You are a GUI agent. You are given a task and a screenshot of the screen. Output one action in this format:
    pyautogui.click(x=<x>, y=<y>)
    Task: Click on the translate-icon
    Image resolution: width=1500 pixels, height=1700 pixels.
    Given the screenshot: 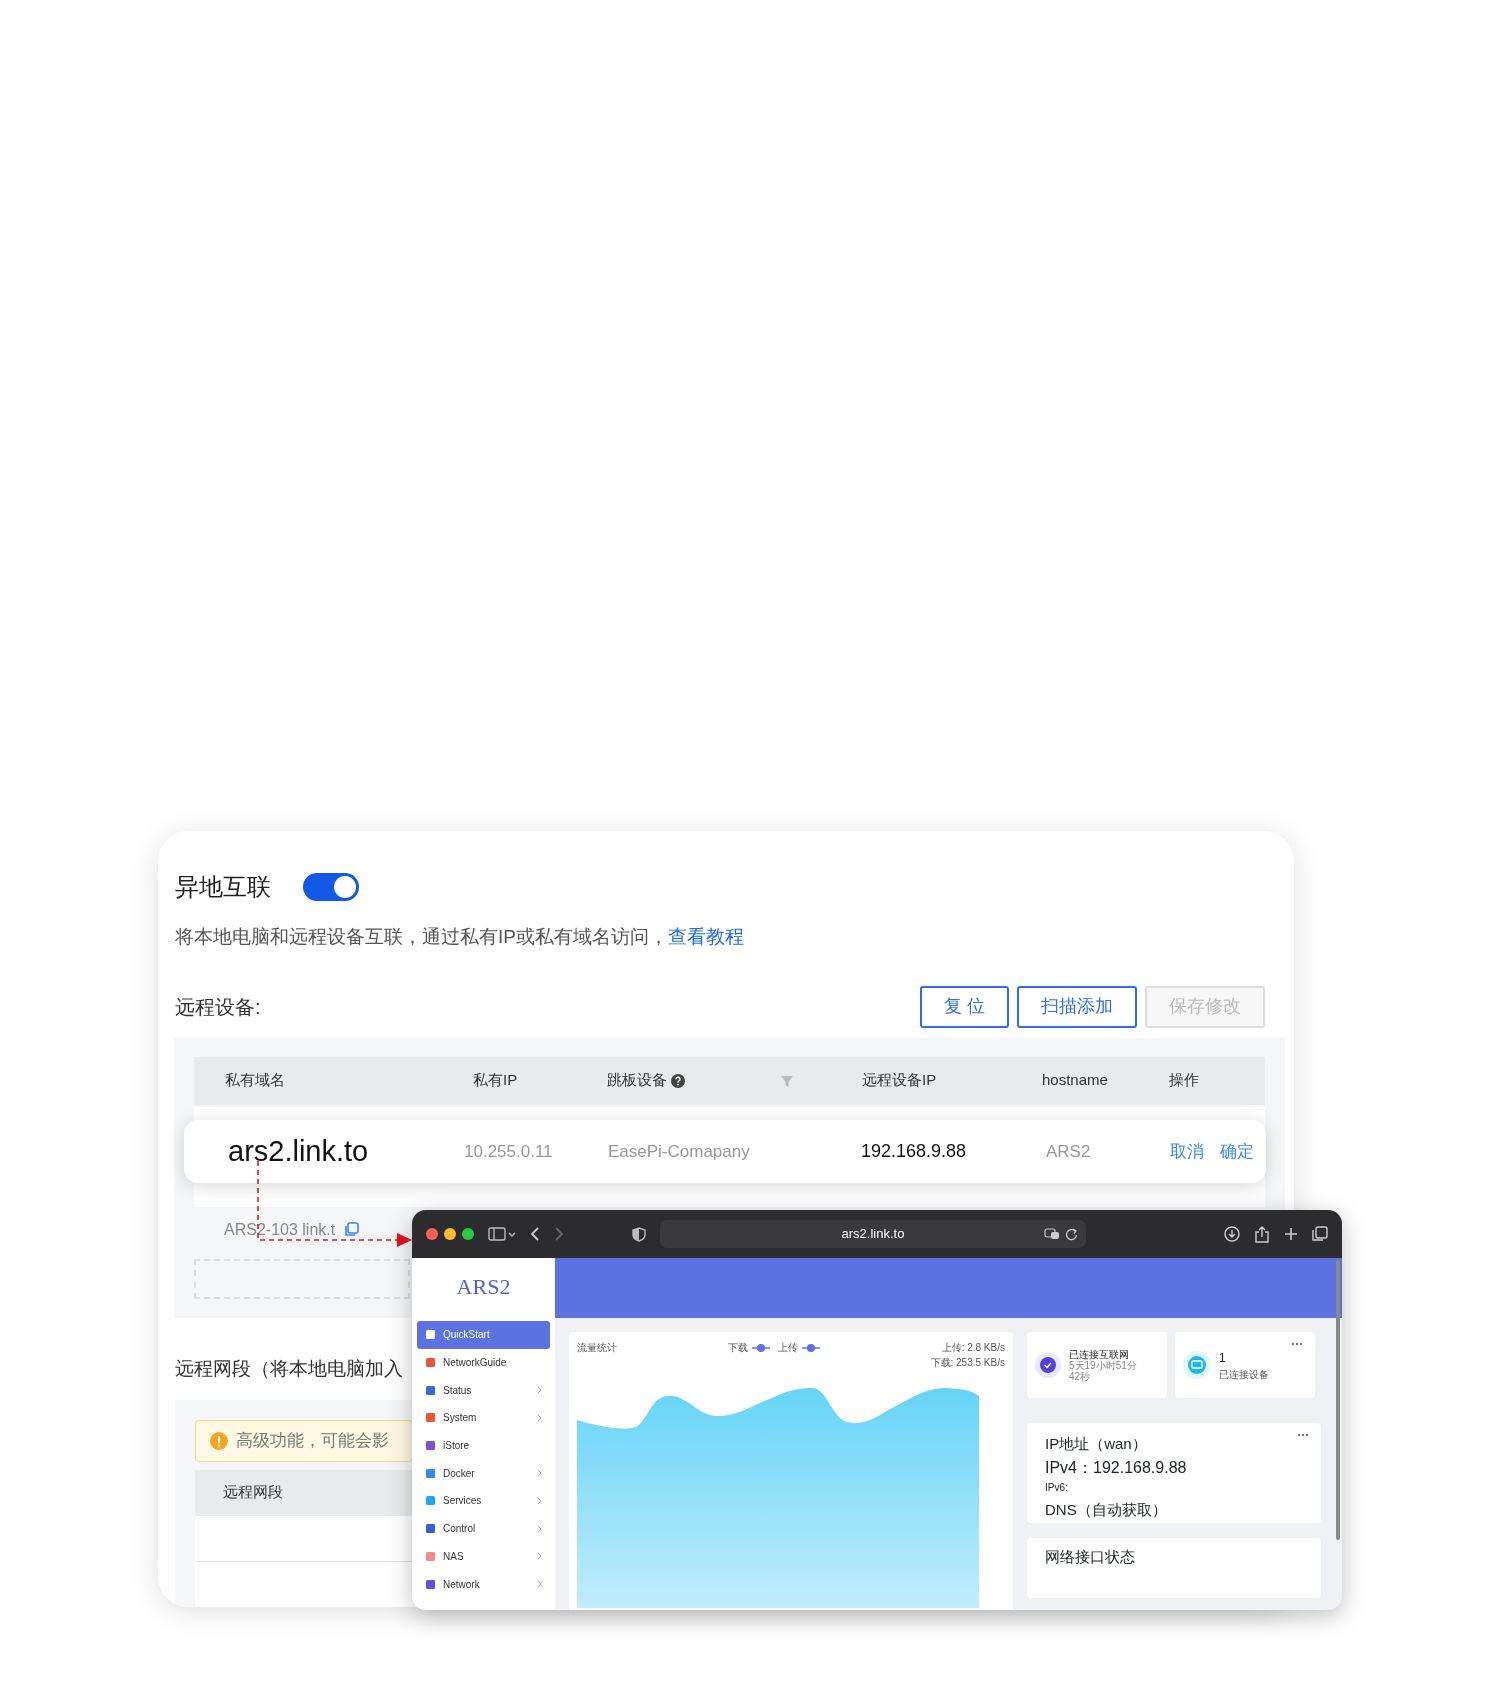 What is the action you would take?
    pyautogui.click(x=1052, y=1234)
    